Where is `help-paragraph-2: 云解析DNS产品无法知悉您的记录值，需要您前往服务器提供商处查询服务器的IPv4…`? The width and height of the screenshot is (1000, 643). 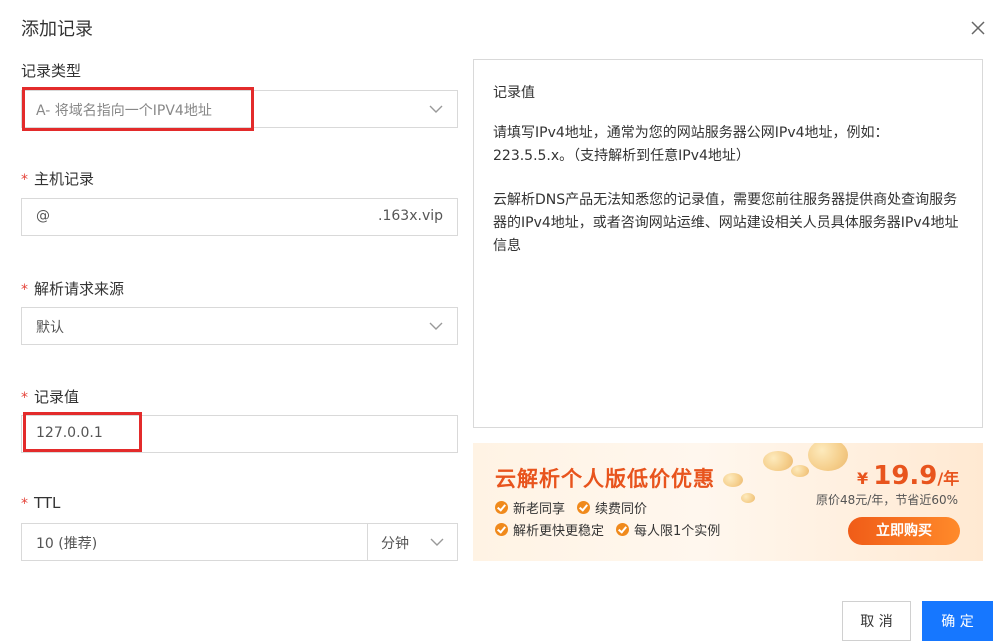 help-paragraph-2: 云解析DNS产品无法知悉您的记录值，需要您前往服务器提供商处查询服务器的IPv4… is located at coordinates (726, 223).